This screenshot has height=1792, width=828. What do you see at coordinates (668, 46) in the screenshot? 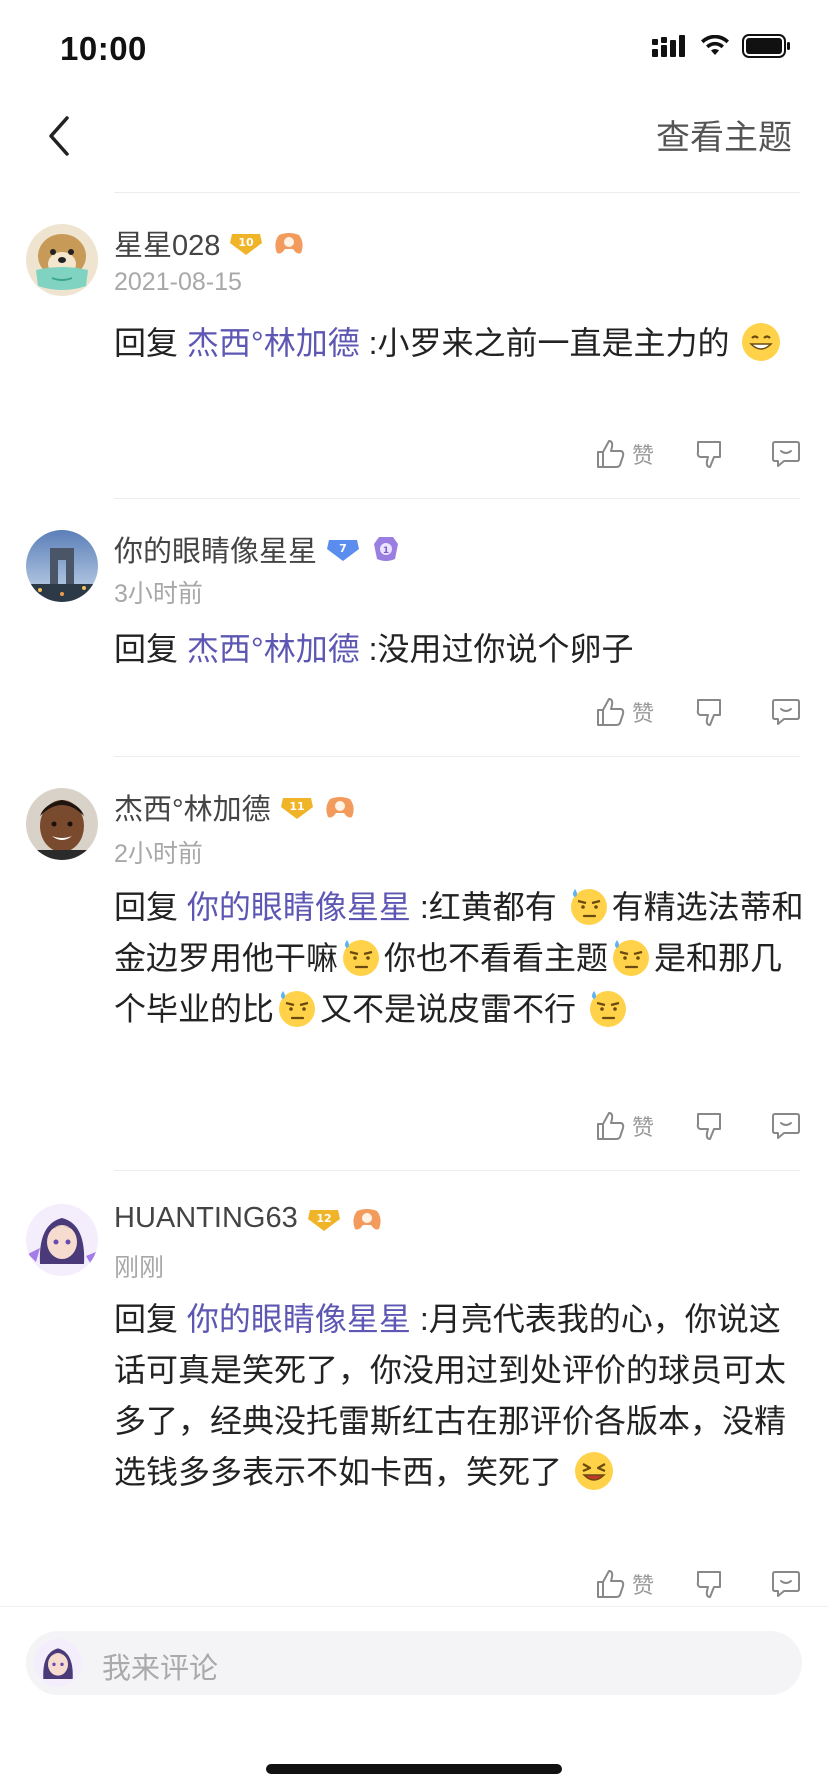
I see `signal-icon` at bounding box center [668, 46].